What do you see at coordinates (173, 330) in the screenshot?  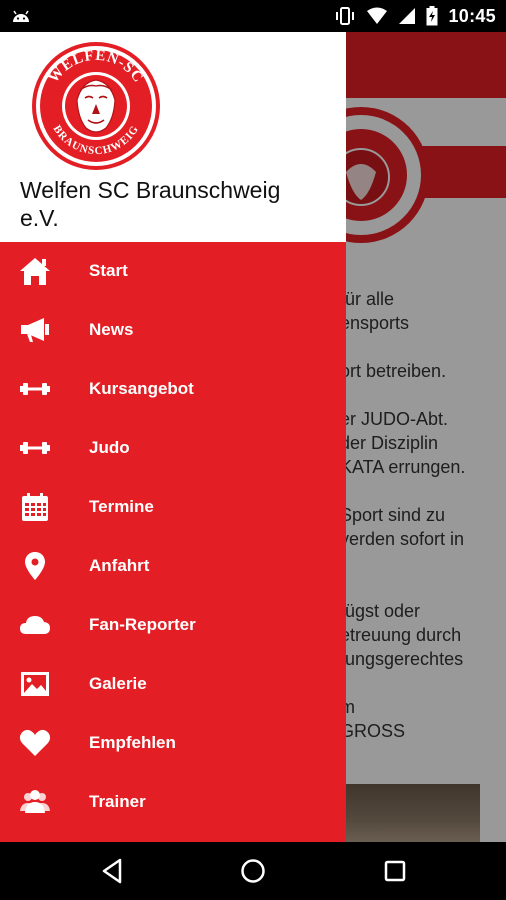 I see `menu-item-news: News` at bounding box center [173, 330].